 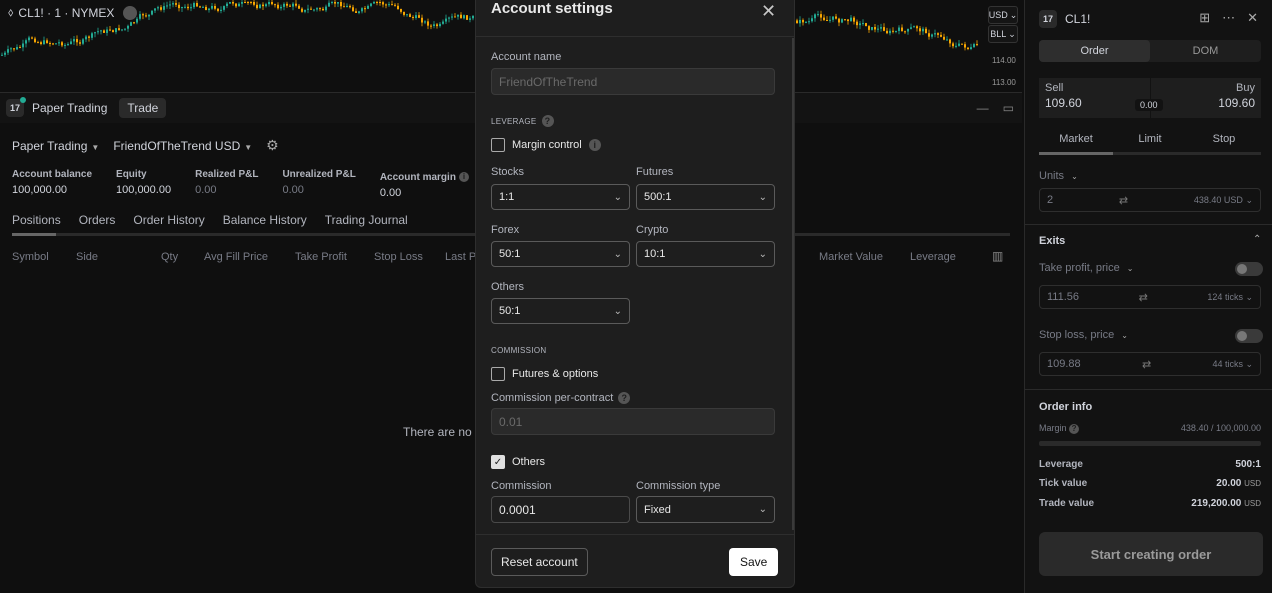 I want to click on column-header: Symbol, so click(x=30, y=257).